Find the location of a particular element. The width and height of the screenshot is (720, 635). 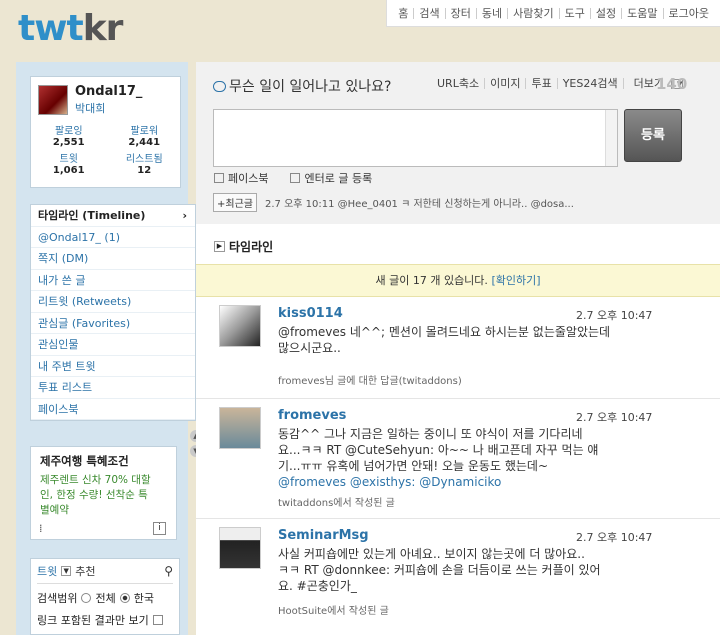

stat-listed: 리스트됨 12 is located at coordinates (145, 163).